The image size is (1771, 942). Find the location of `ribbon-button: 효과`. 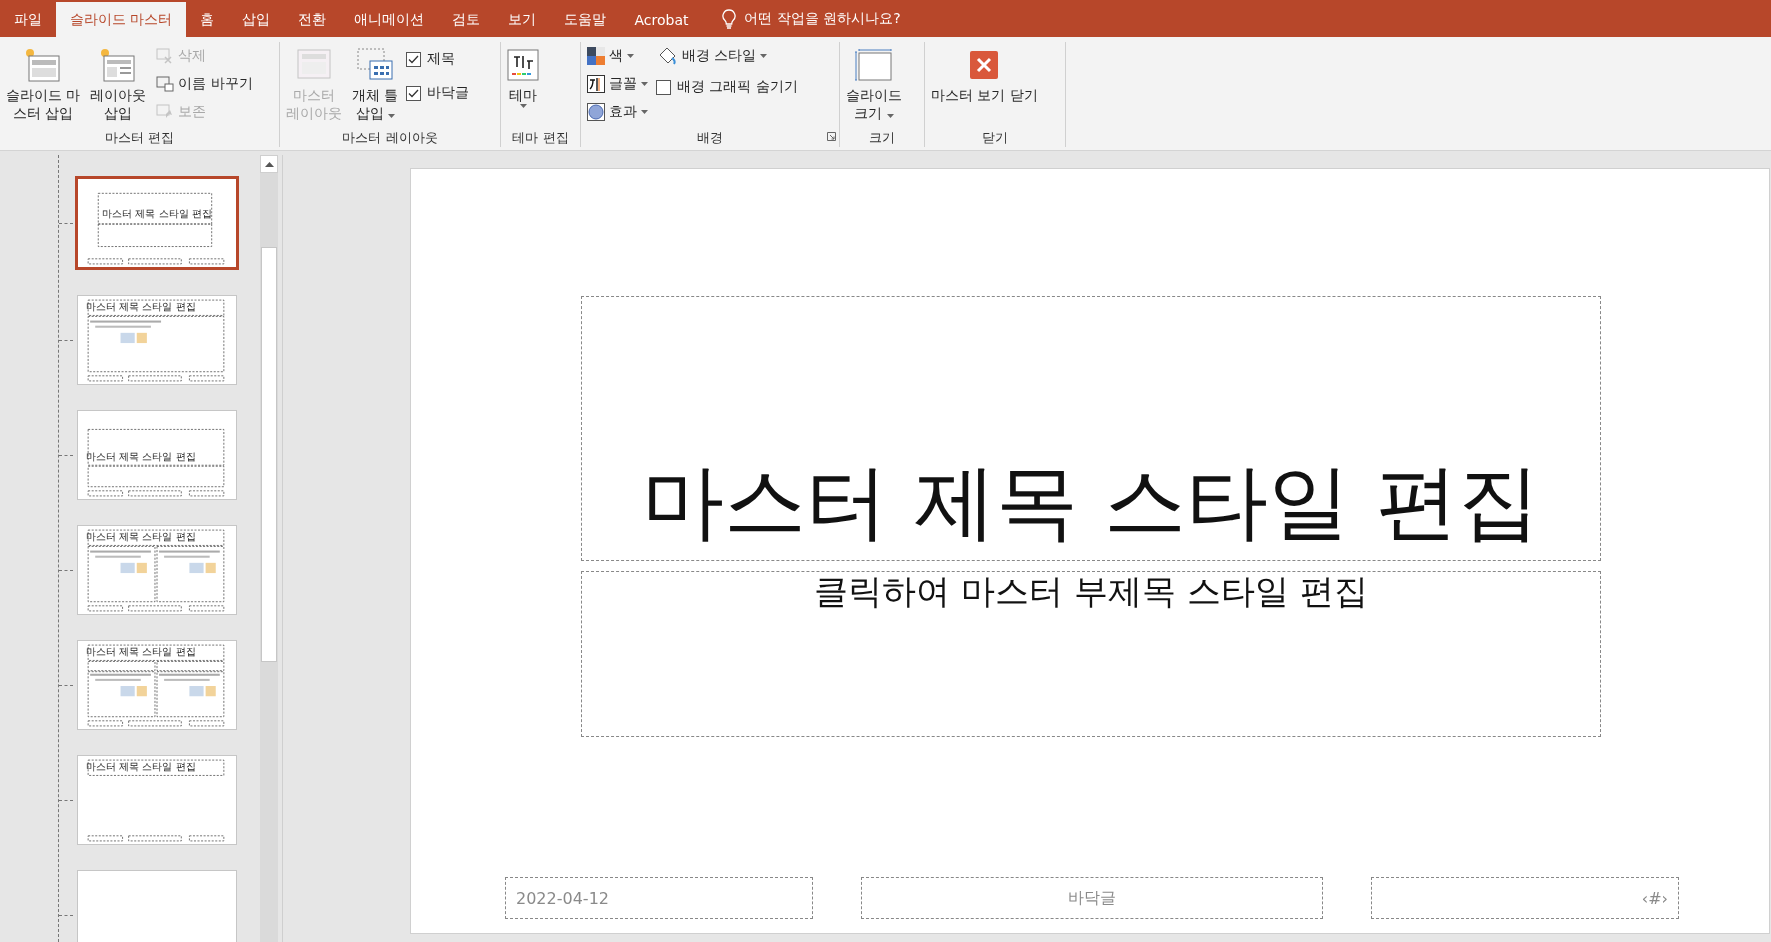

ribbon-button: 효과 is located at coordinates (617, 112).